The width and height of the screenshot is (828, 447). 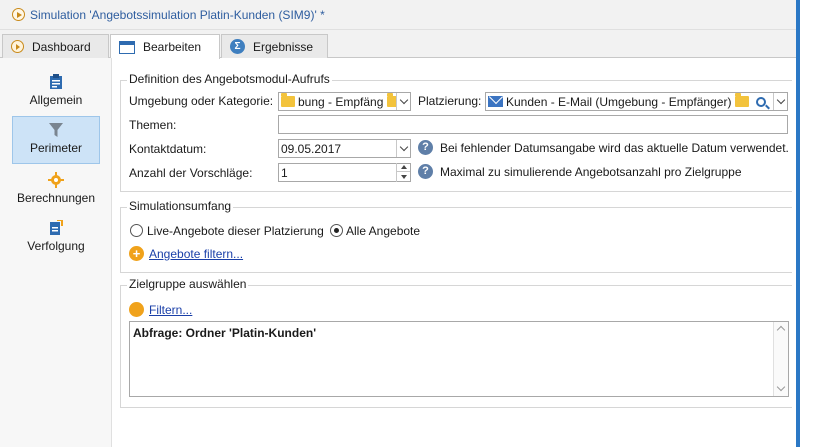 I want to click on sidebar-item-label: Verfolgung, so click(x=56, y=246).